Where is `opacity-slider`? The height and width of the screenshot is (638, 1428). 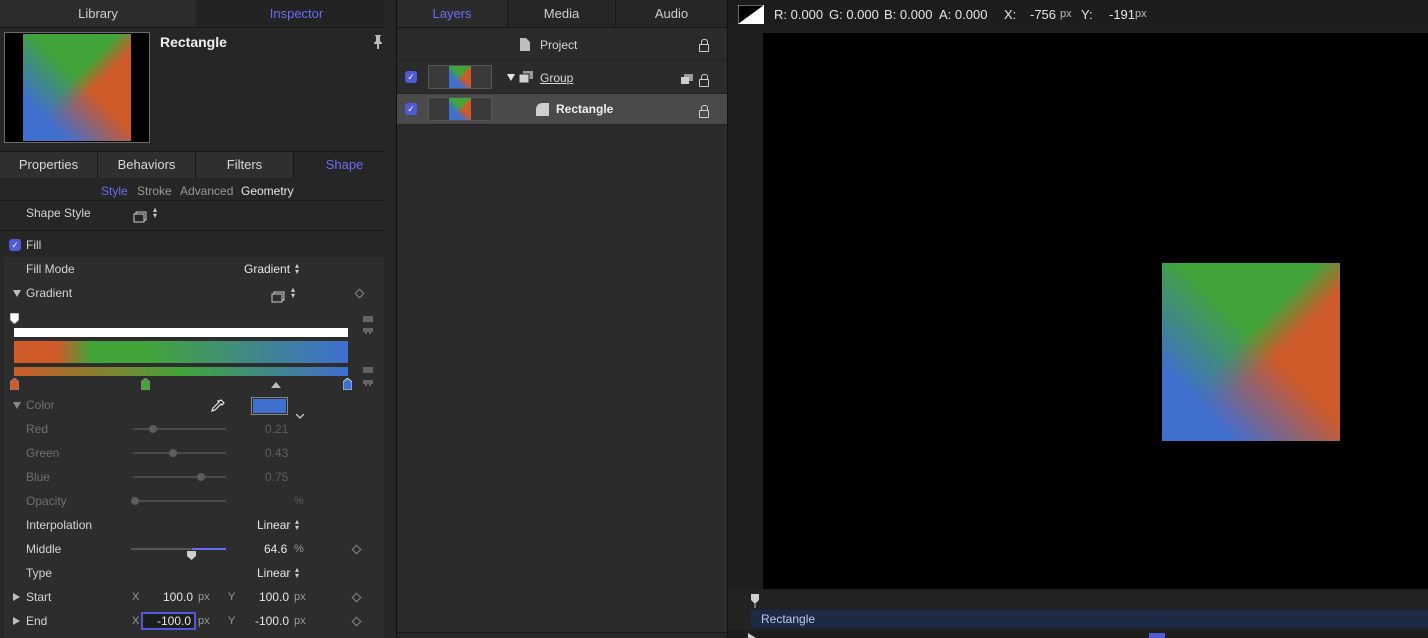 opacity-slider is located at coordinates (179, 501).